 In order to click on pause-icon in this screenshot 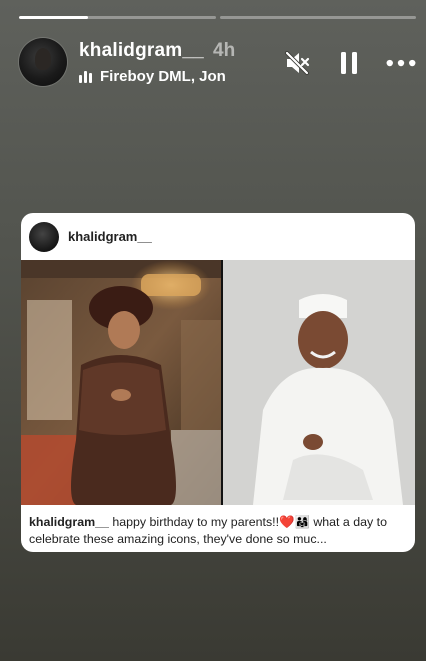, I will do `click(349, 63)`.